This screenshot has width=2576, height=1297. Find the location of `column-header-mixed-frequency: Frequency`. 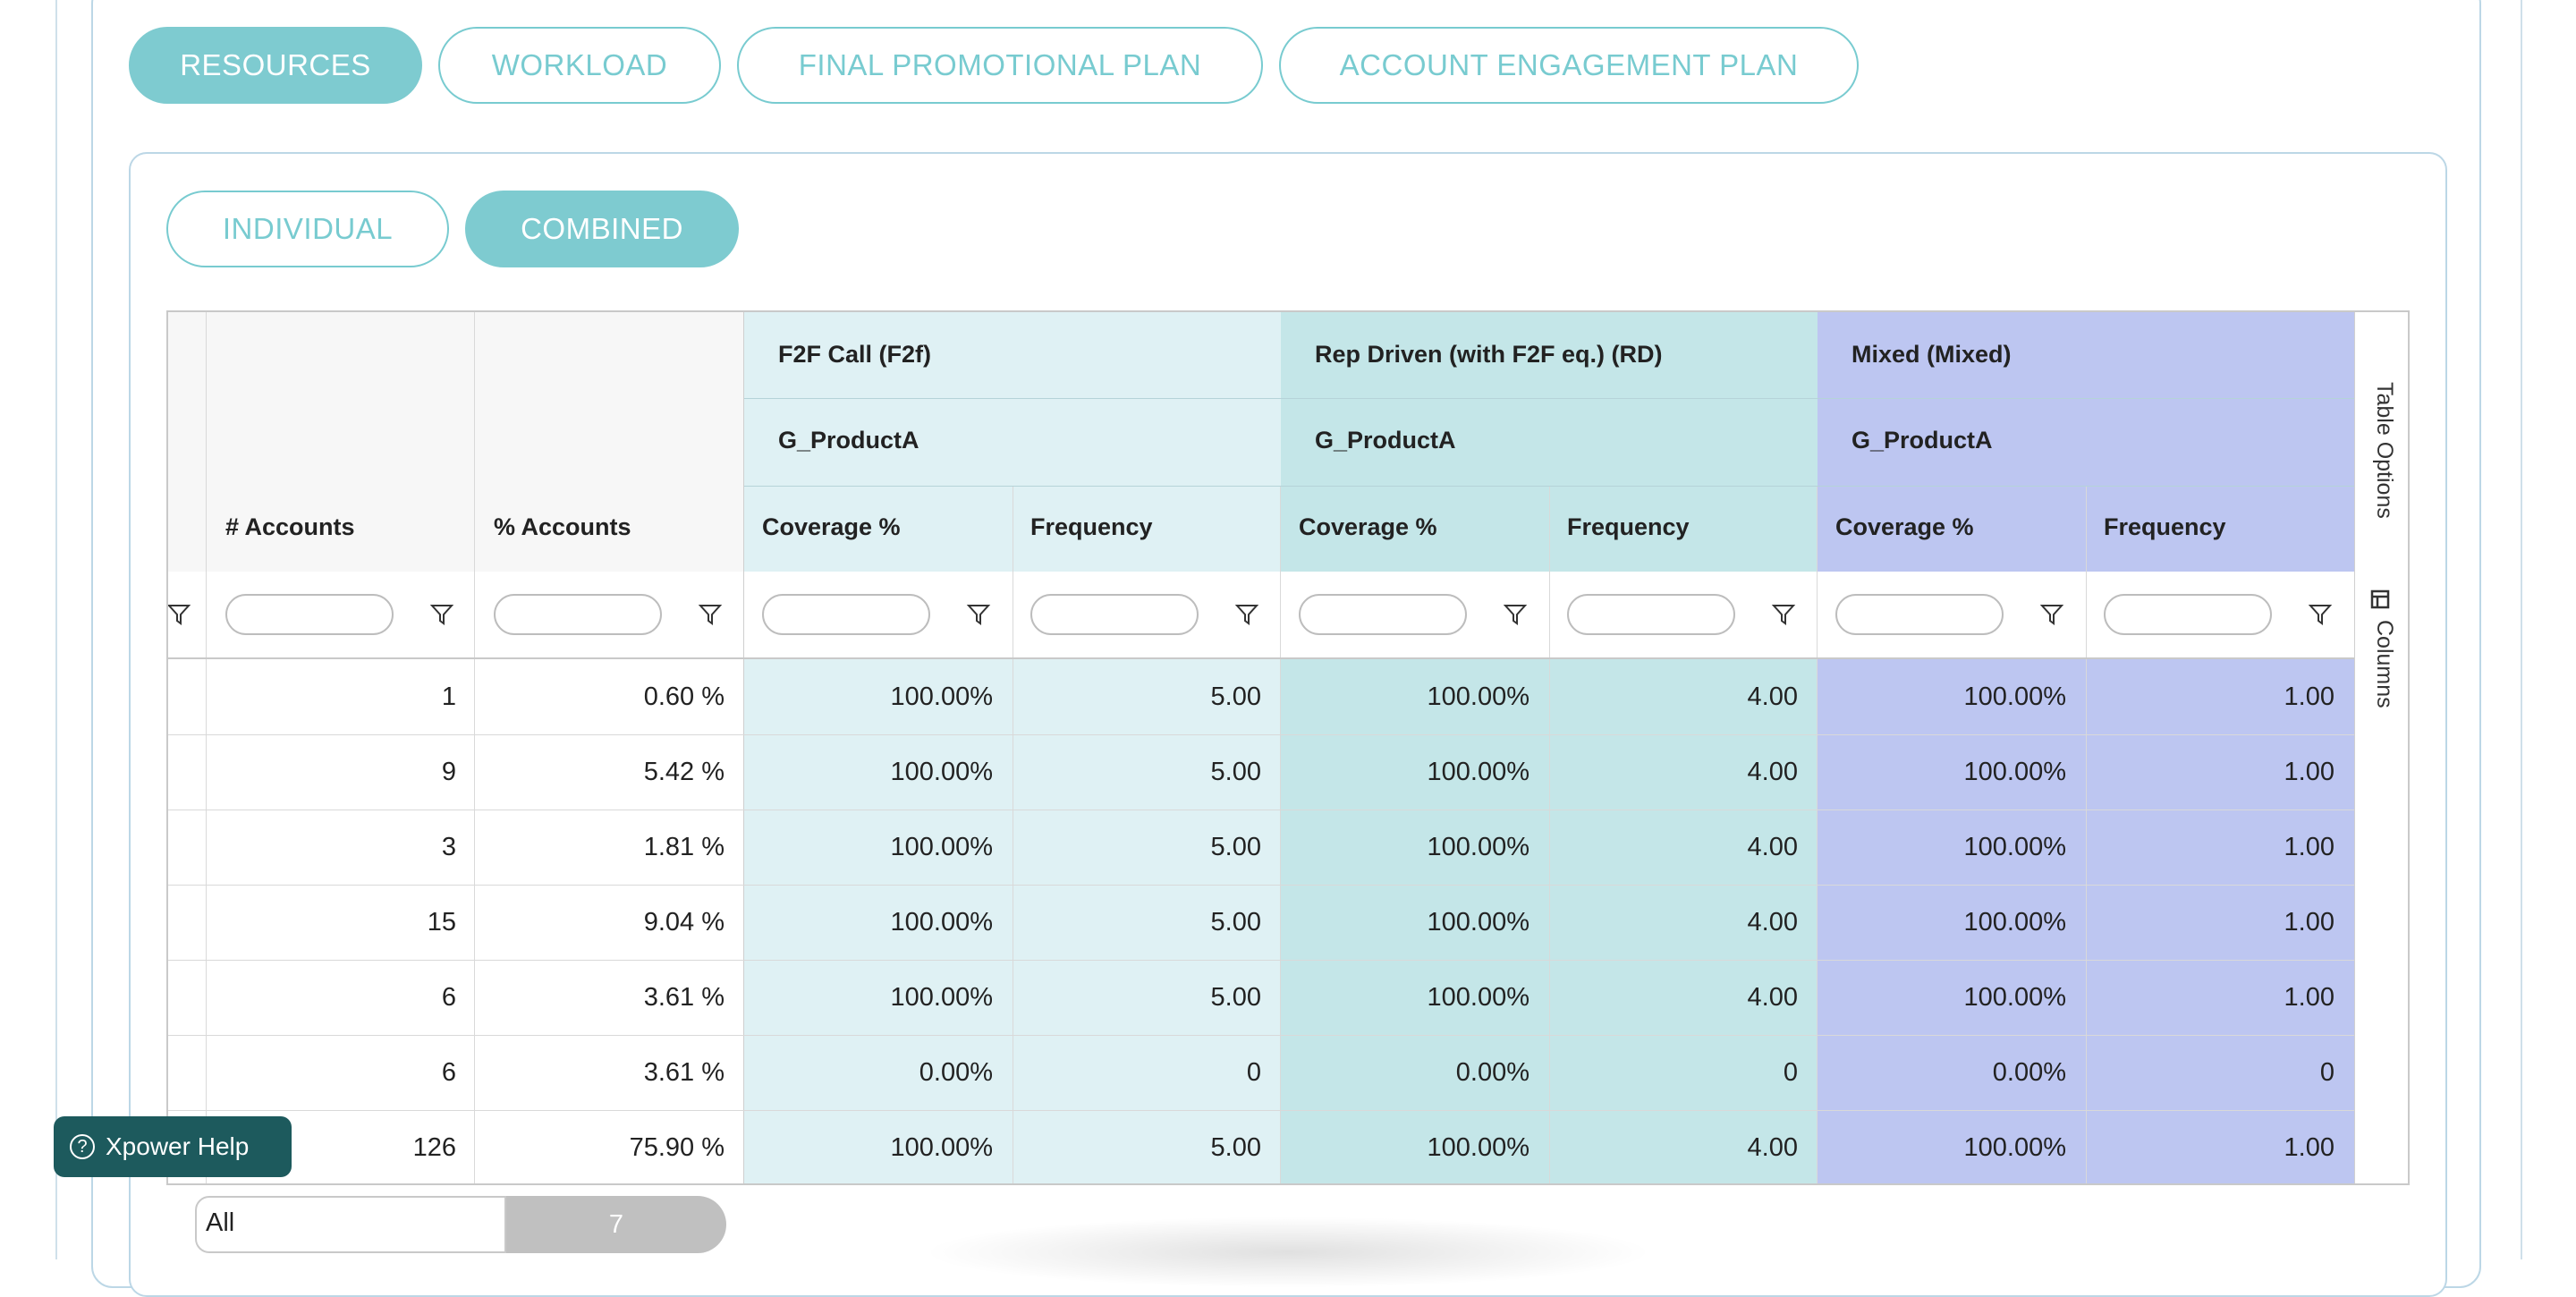

column-header-mixed-frequency: Frequency is located at coordinates (2165, 527).